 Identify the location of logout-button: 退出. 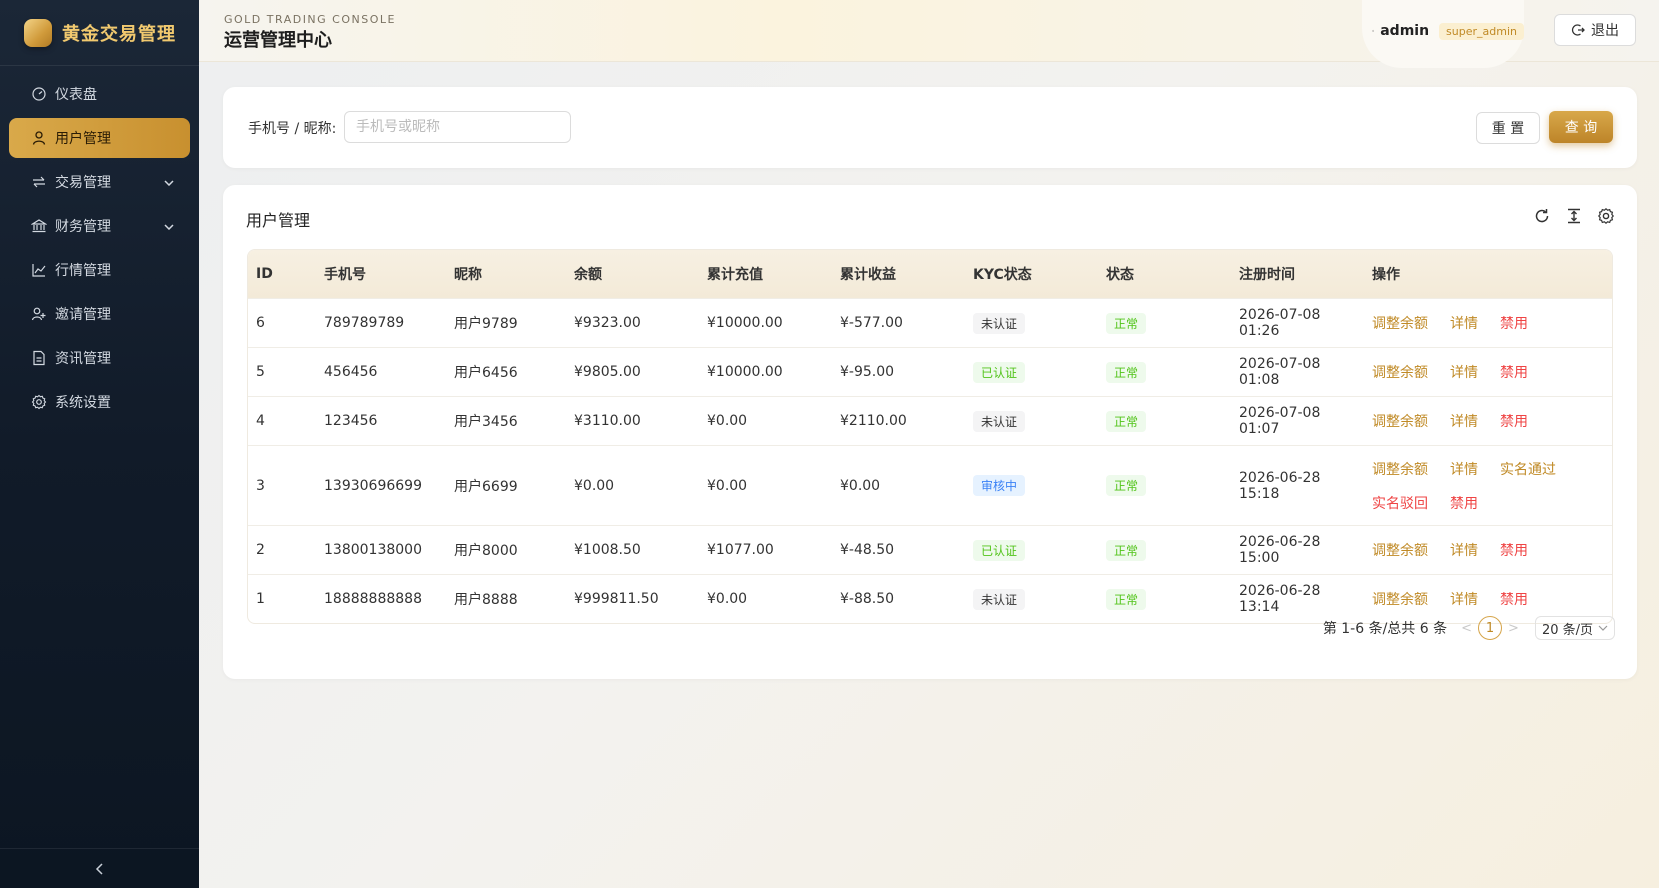
(1595, 30).